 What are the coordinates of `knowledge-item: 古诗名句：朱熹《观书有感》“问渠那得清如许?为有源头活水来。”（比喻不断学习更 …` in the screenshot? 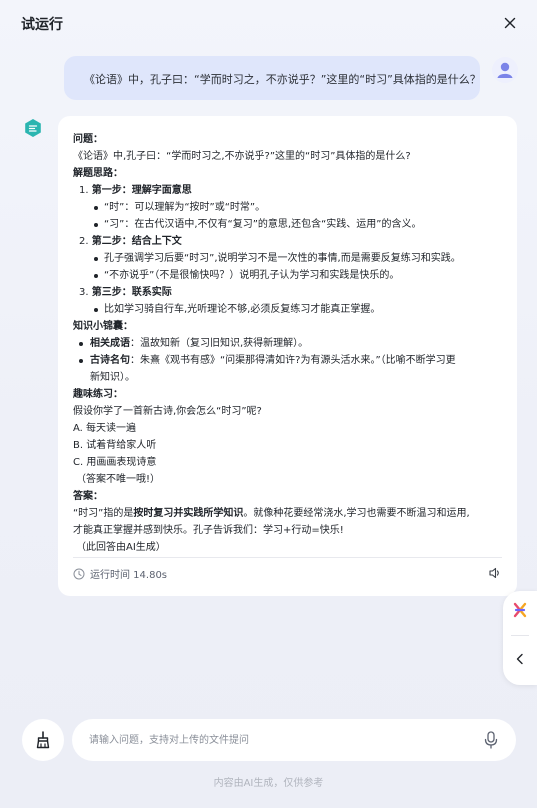 It's located at (289, 369).